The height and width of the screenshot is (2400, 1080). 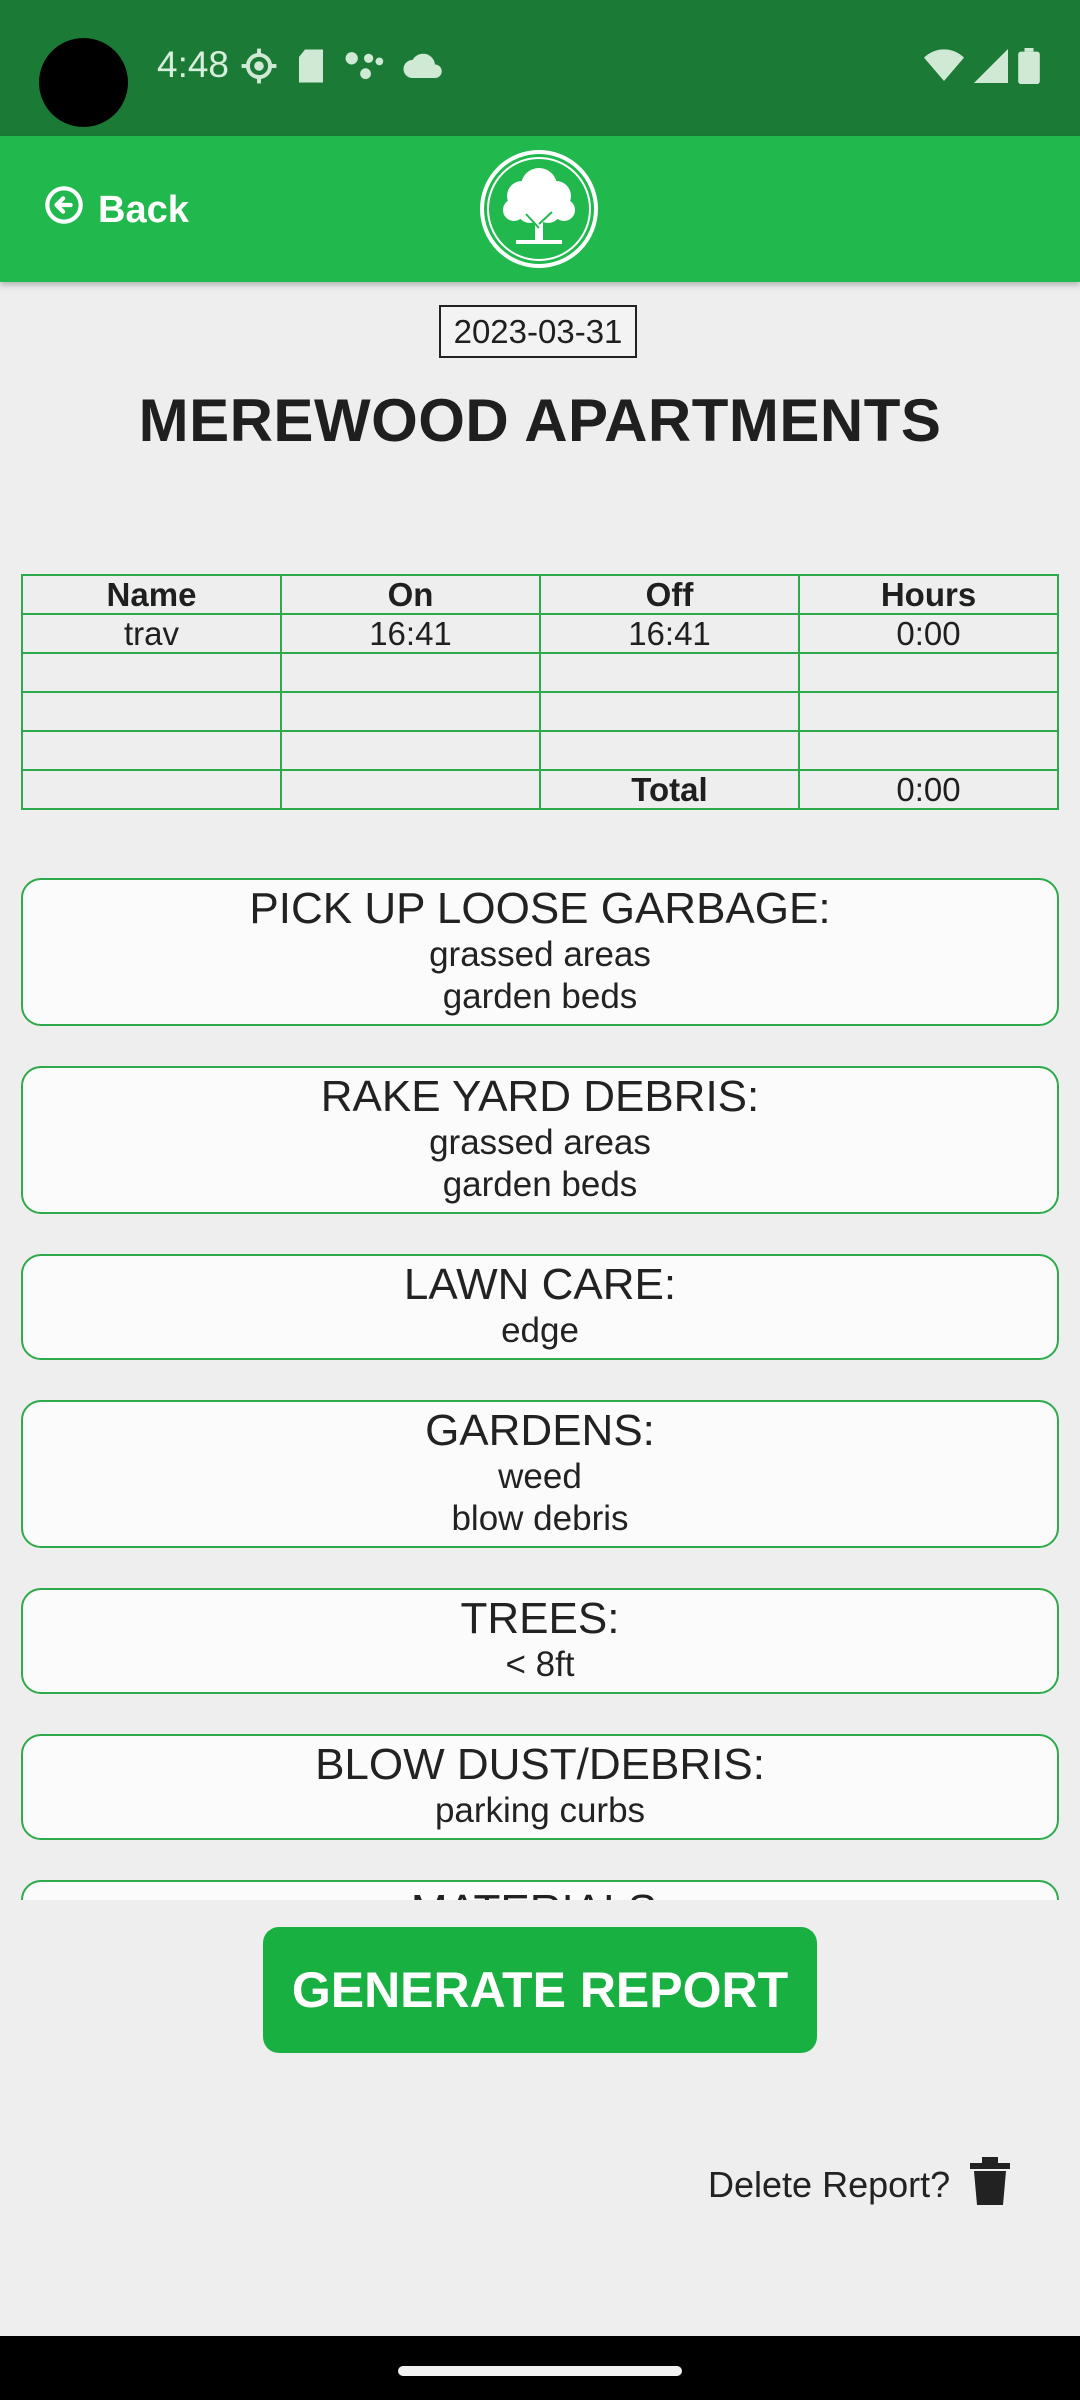 I want to click on status-bar: 4:48, so click(x=540, y=68).